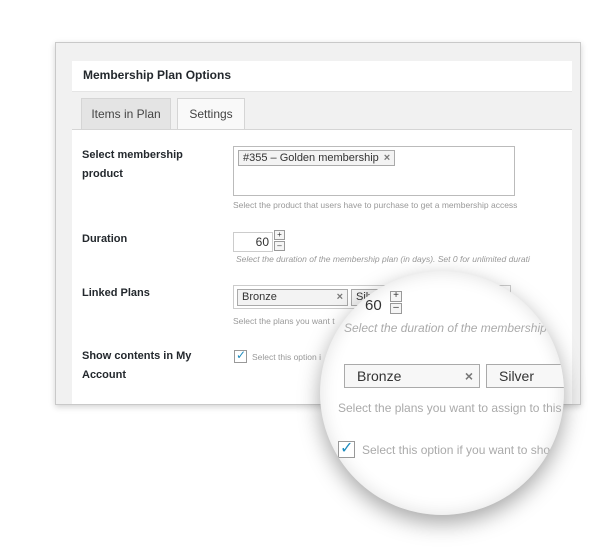 The width and height of the screenshot is (603, 551). I want to click on magnified-token-bronze: Bronze ×, so click(412, 376).